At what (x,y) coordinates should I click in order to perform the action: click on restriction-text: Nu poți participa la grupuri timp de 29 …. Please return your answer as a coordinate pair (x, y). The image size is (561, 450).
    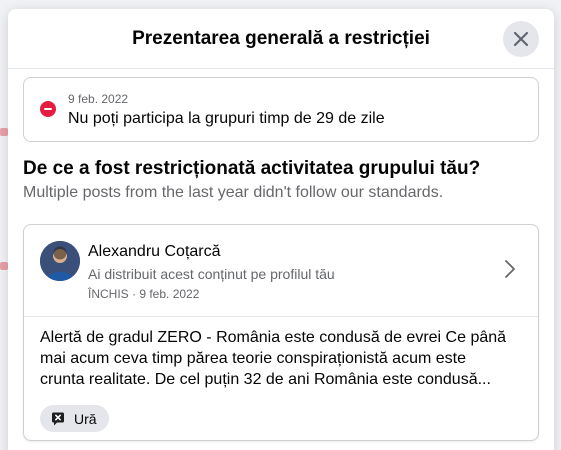
    Looking at the image, I should click on (226, 118).